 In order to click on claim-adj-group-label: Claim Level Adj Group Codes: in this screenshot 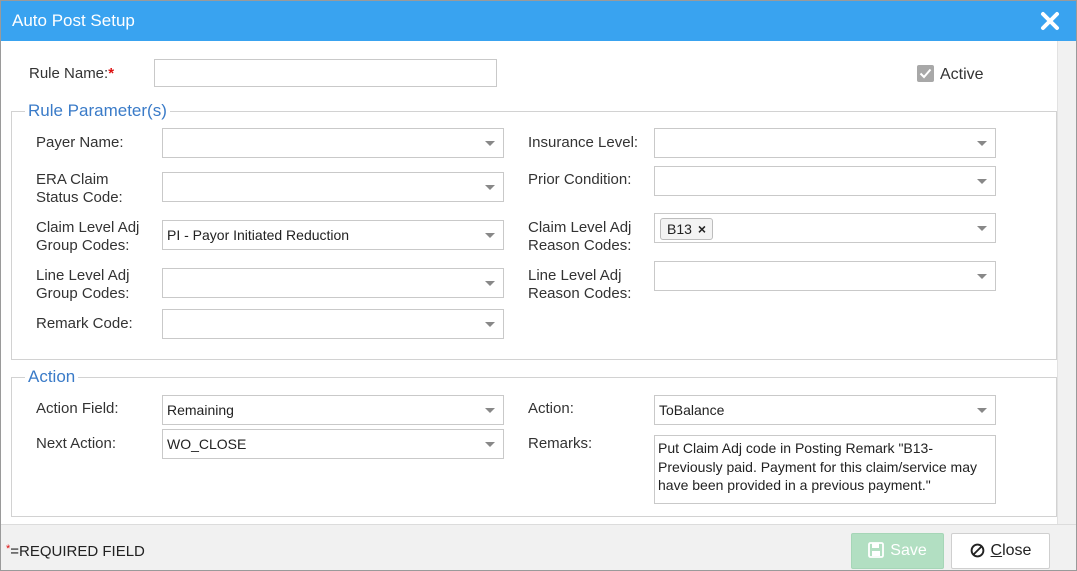, I will do `click(88, 236)`.